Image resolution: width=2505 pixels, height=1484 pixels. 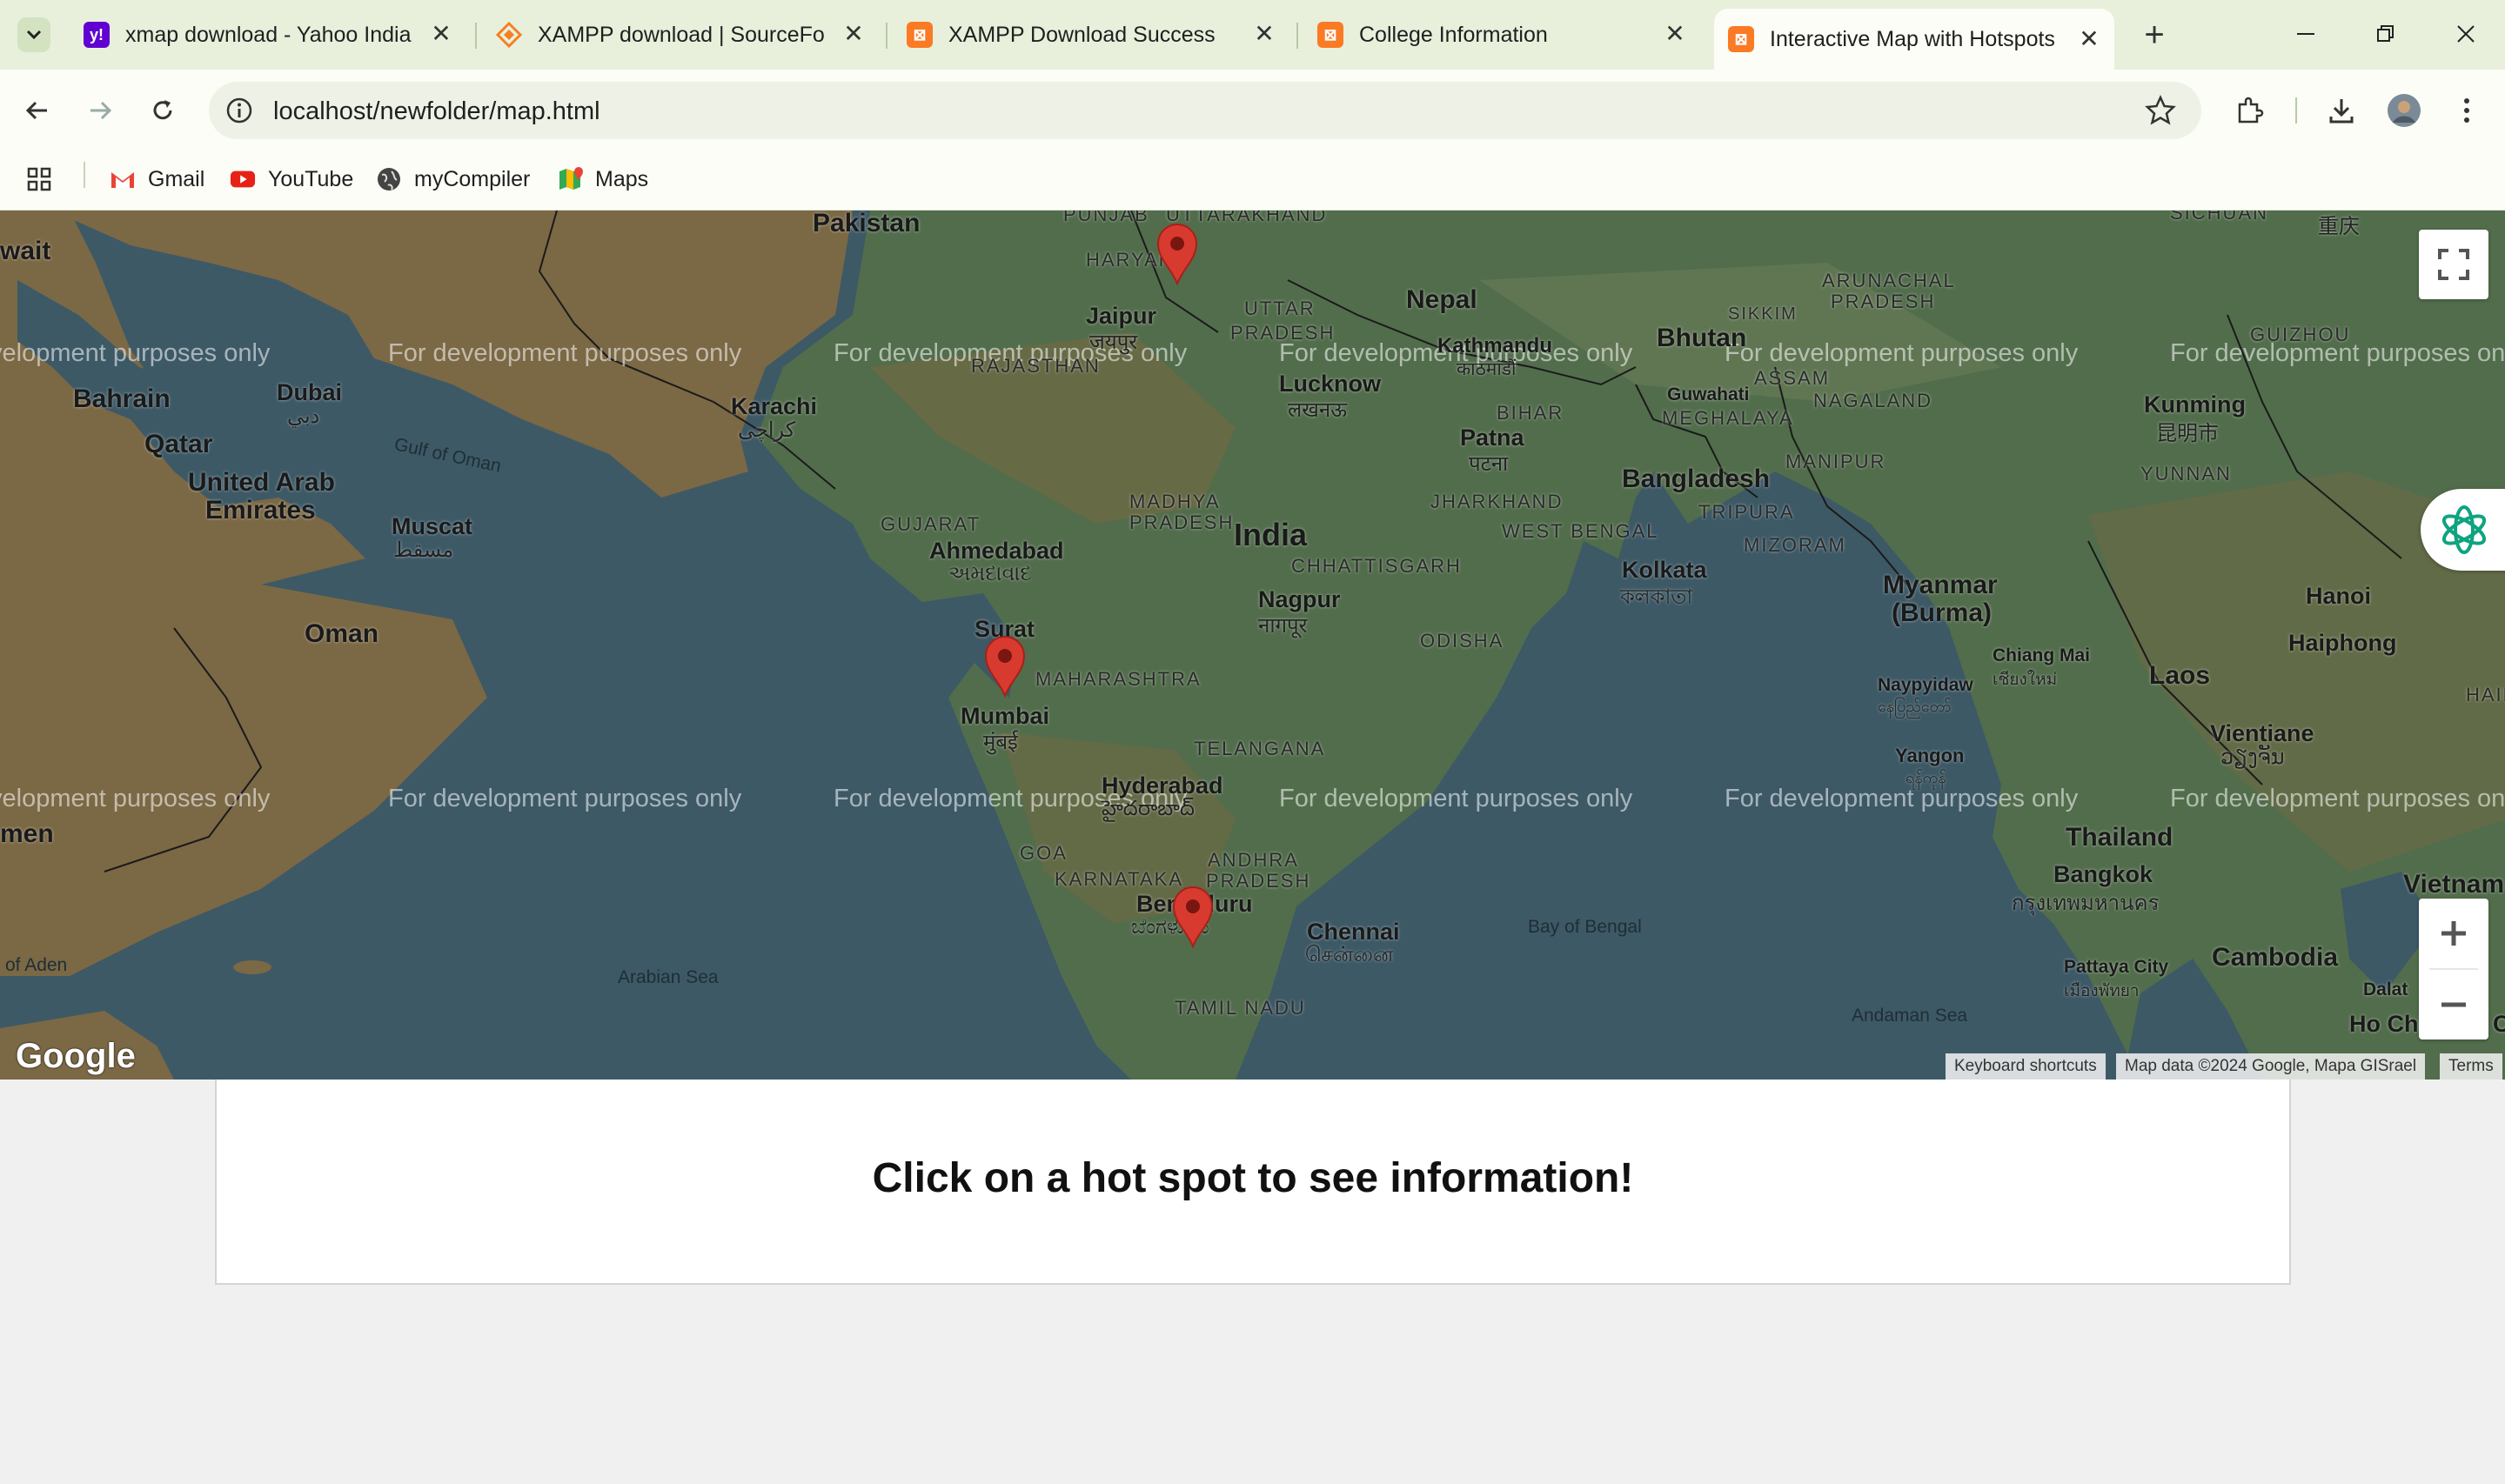 I want to click on country-label: Laos, so click(x=2180, y=675).